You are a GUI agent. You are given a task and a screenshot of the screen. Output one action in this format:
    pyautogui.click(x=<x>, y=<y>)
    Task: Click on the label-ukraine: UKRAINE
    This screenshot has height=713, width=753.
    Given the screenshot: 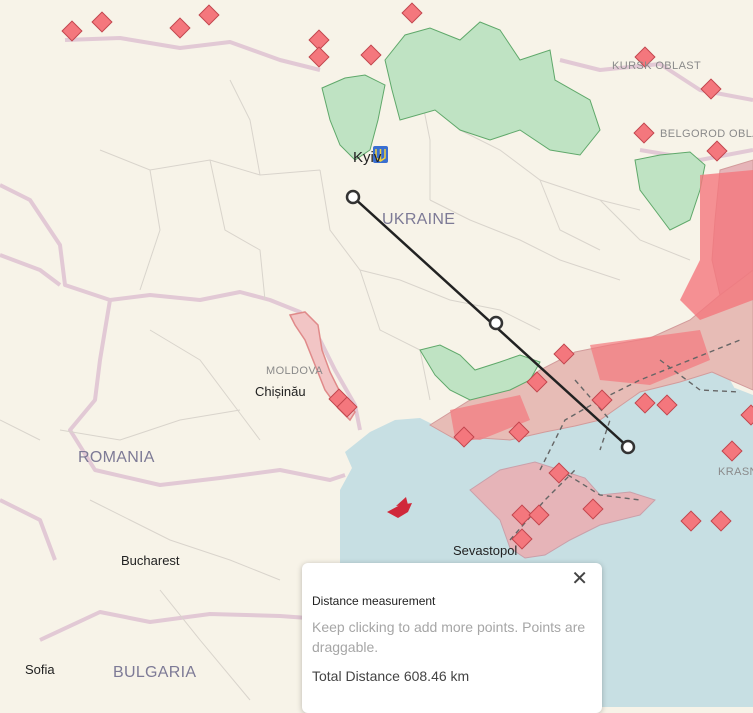 What is the action you would take?
    pyautogui.click(x=419, y=219)
    